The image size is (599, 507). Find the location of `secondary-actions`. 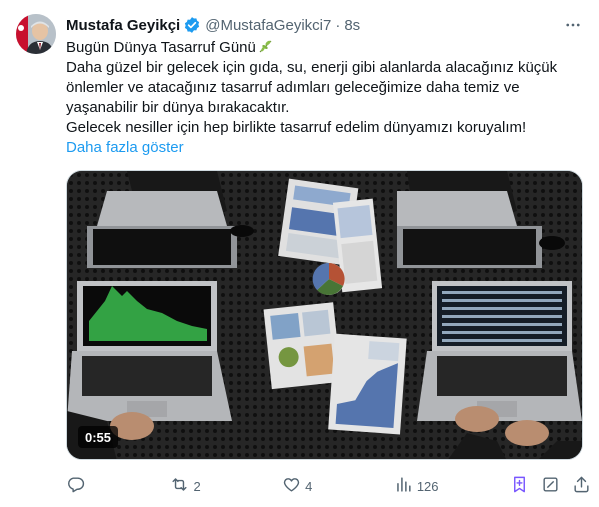

secondary-actions is located at coordinates (550, 486).